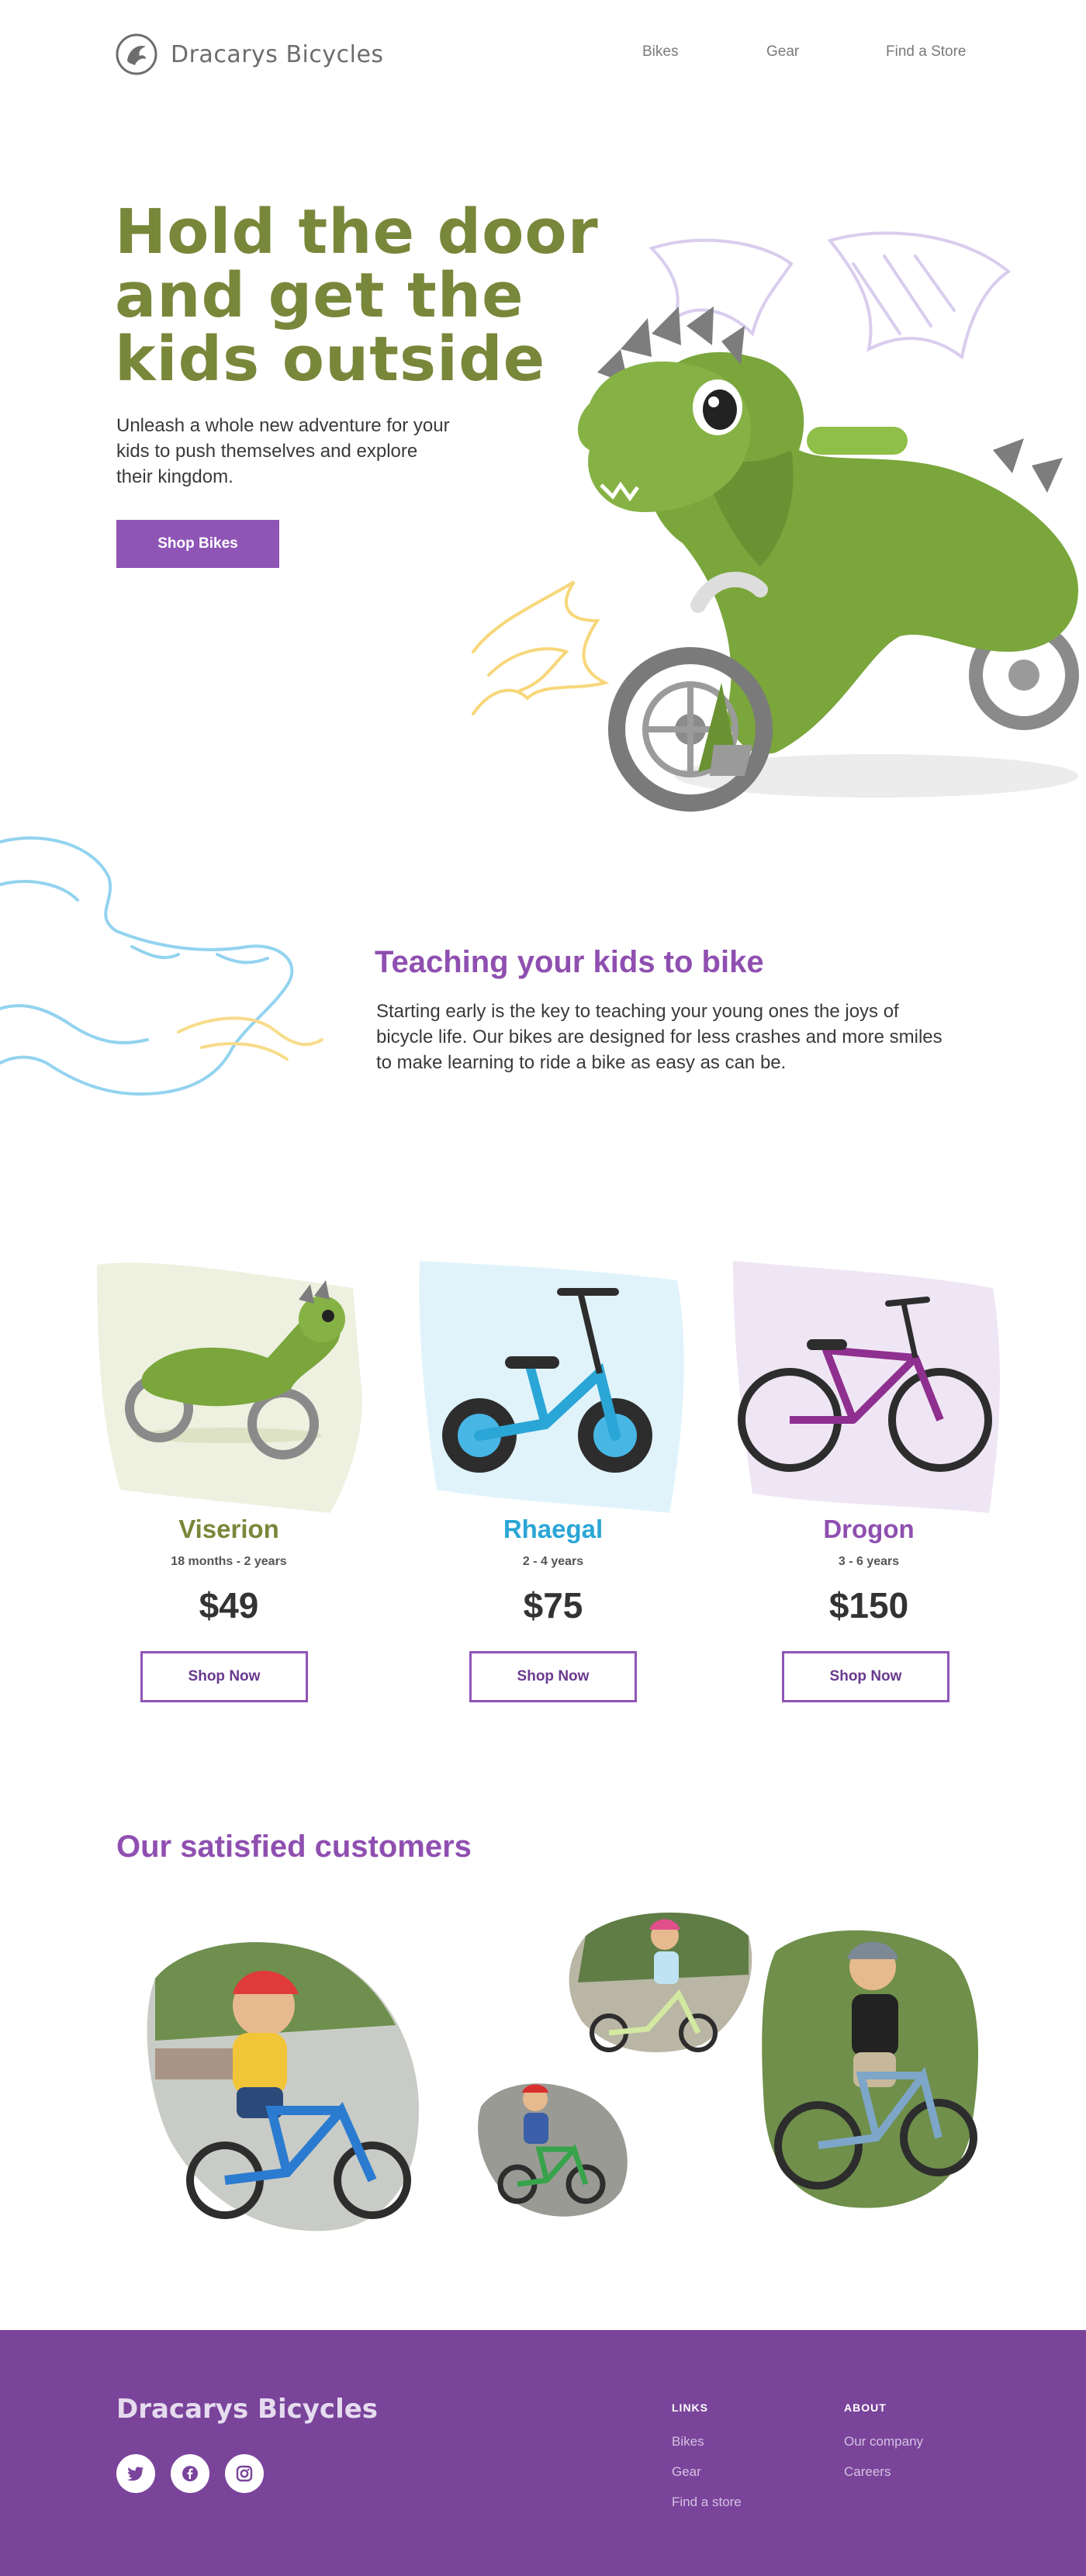 This screenshot has width=1086, height=2576. Describe the element at coordinates (553, 1561) in the screenshot. I see `product-age-range: 2 - 4 years` at that location.